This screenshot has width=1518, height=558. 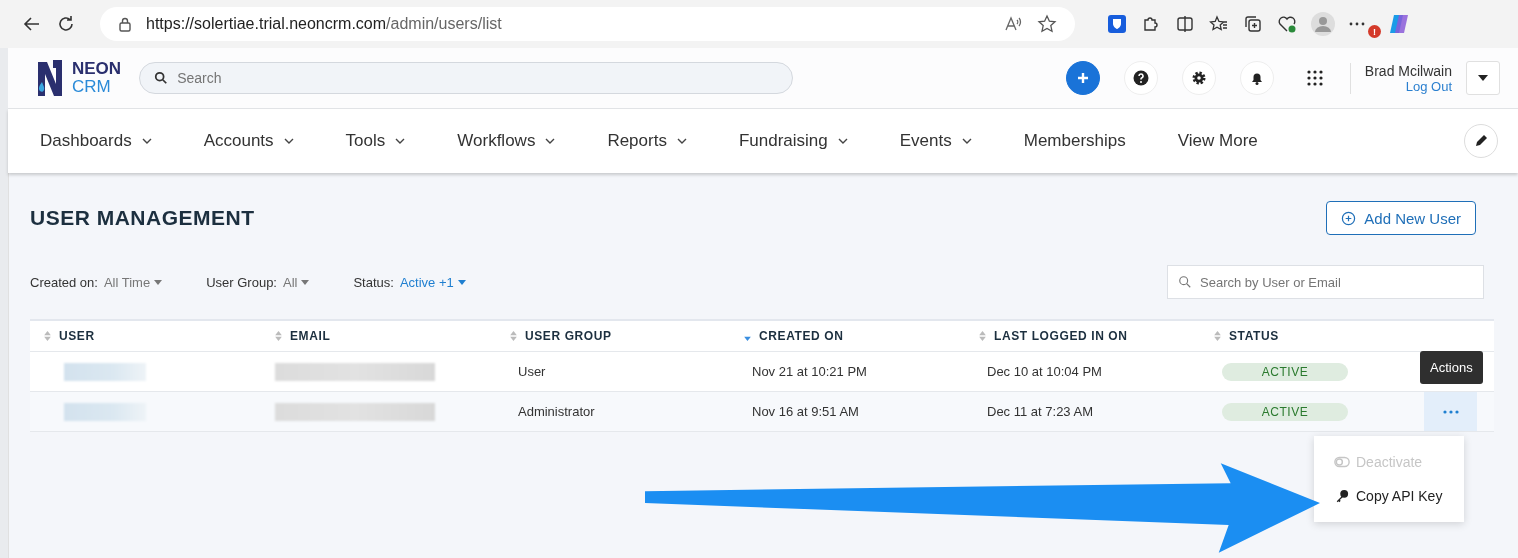 I want to click on add-button, so click(x=1082, y=78).